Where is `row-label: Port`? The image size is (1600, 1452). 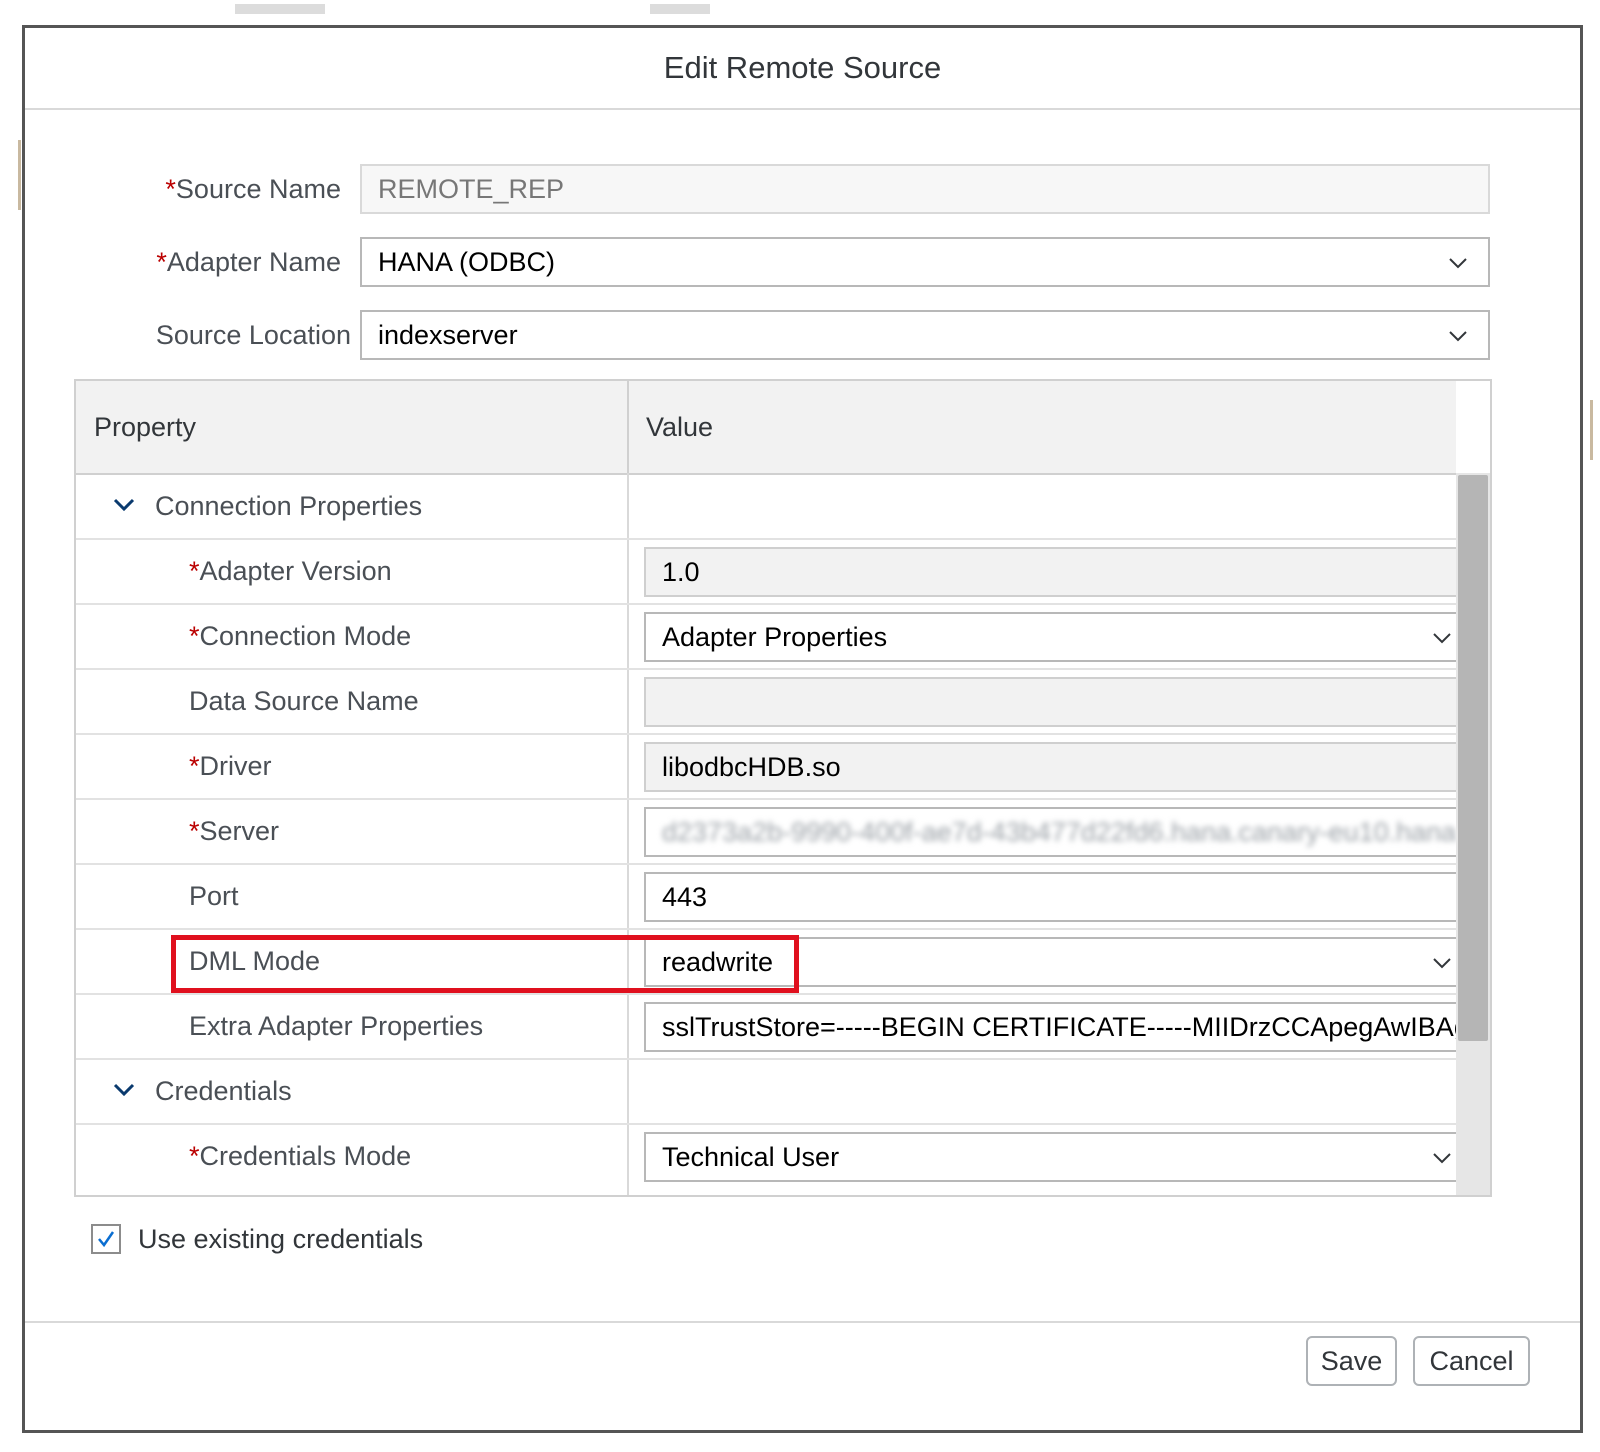 row-label: Port is located at coordinates (214, 896).